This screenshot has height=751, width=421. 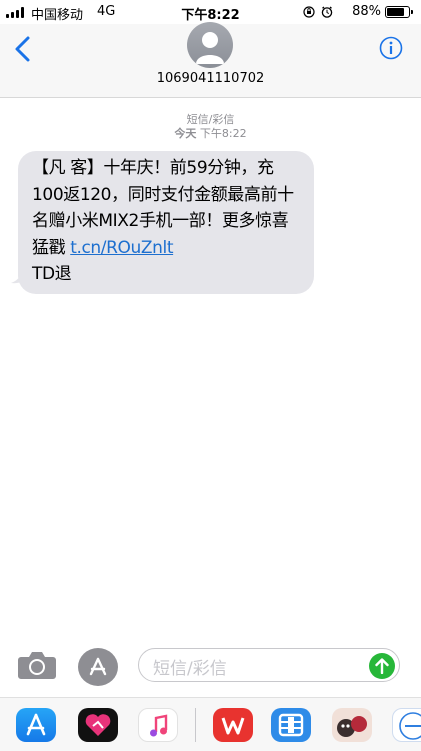 What do you see at coordinates (352, 725) in the screenshot?
I see `sticker-app-icon` at bounding box center [352, 725].